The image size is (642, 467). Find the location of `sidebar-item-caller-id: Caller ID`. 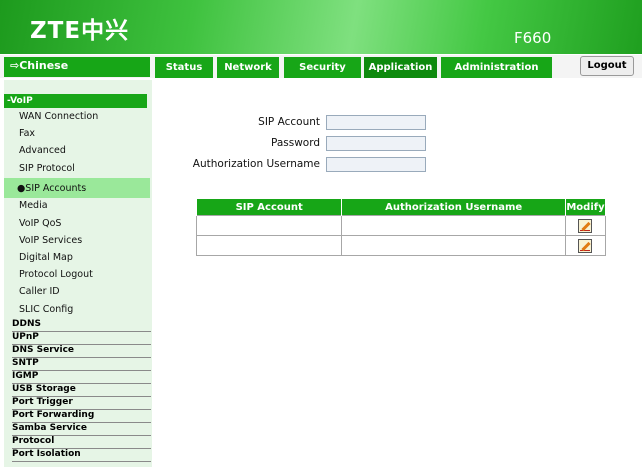

sidebar-item-caller-id: Caller ID is located at coordinates (39, 291).